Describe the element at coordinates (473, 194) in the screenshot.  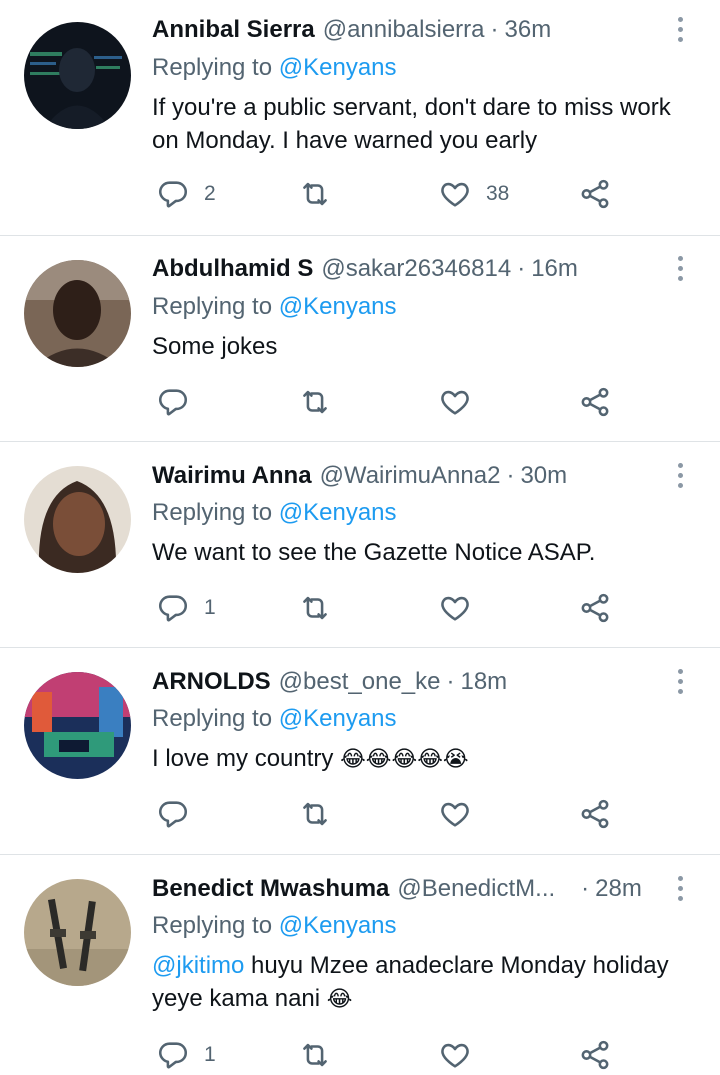
I see `like-button: 38` at that location.